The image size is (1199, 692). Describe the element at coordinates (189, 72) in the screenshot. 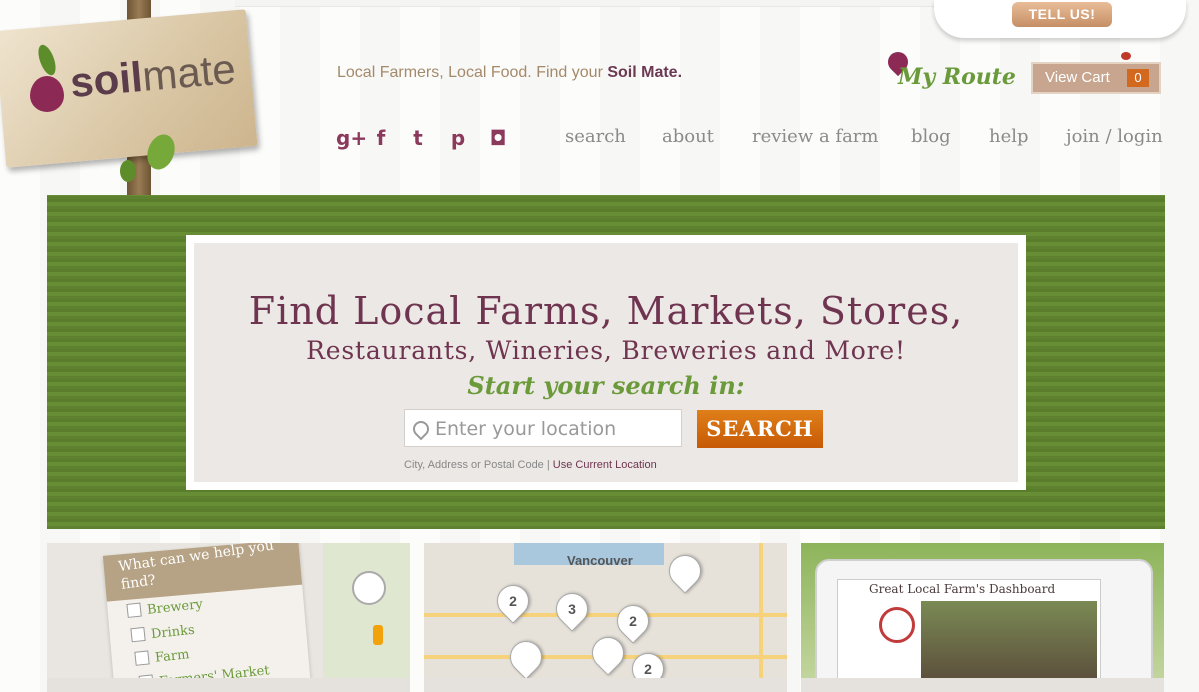

I see `logo-mate: mate` at that location.